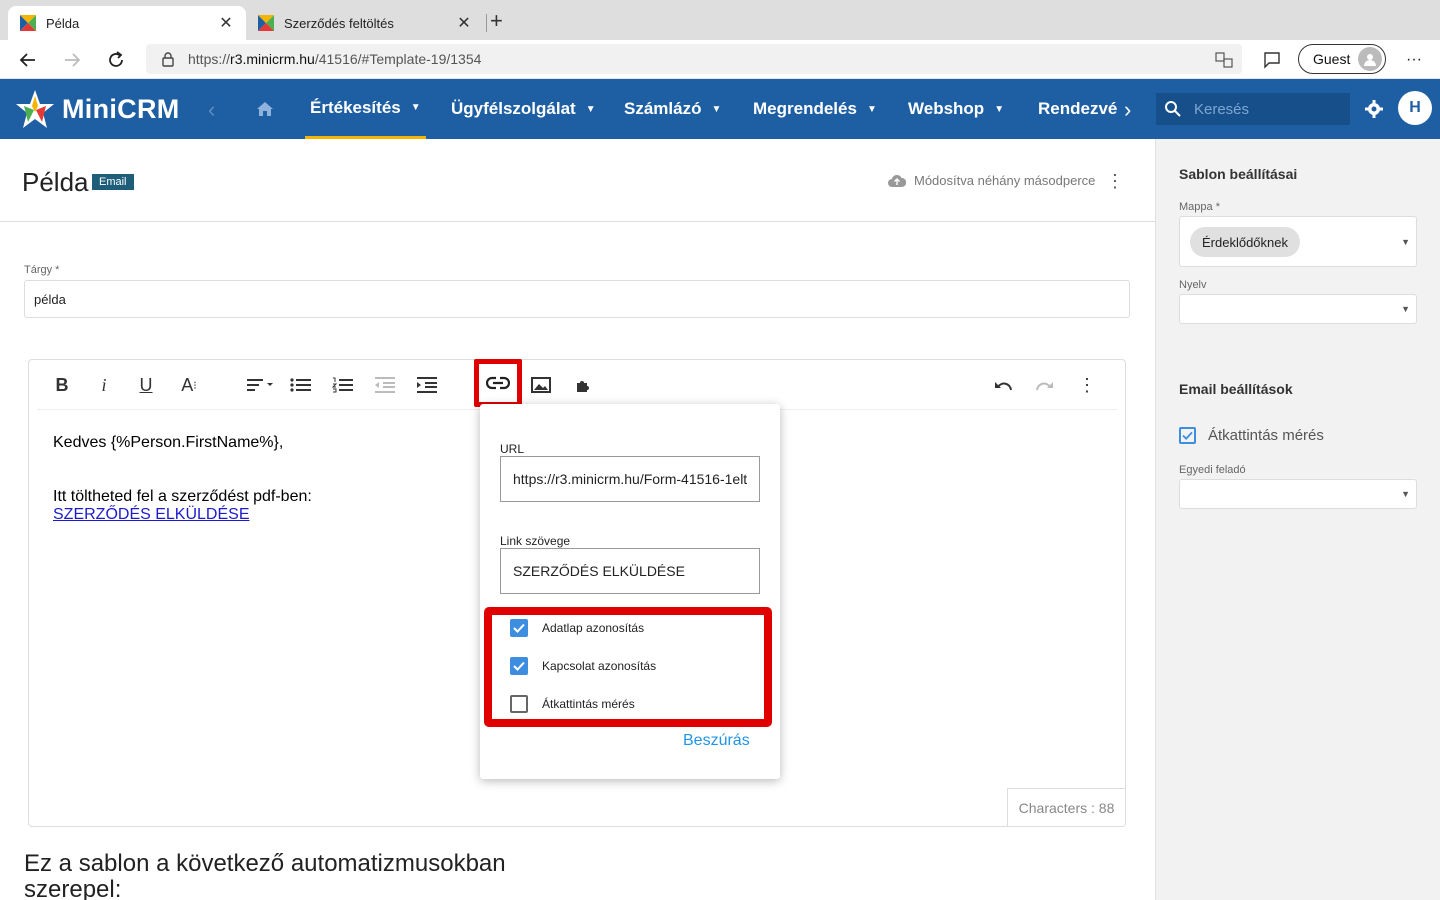 The image size is (1440, 900). Describe the element at coordinates (486, 23) in the screenshot. I see `tab-separator` at that location.